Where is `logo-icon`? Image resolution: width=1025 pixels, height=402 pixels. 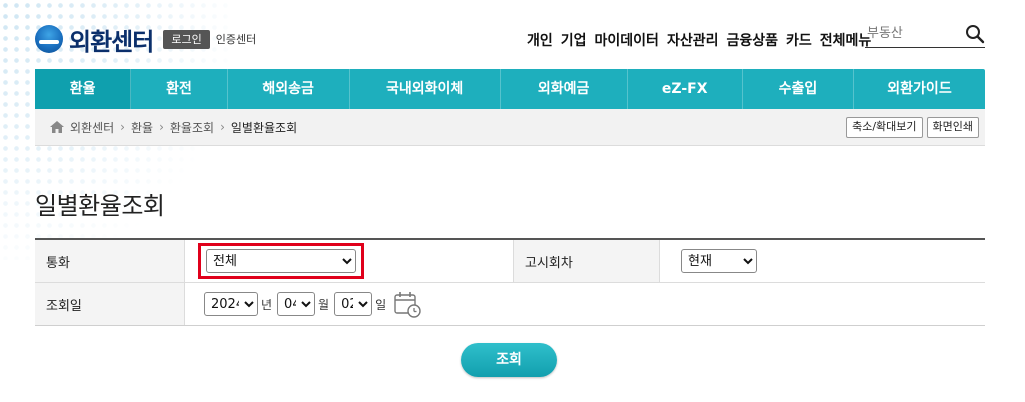 logo-icon is located at coordinates (49, 39).